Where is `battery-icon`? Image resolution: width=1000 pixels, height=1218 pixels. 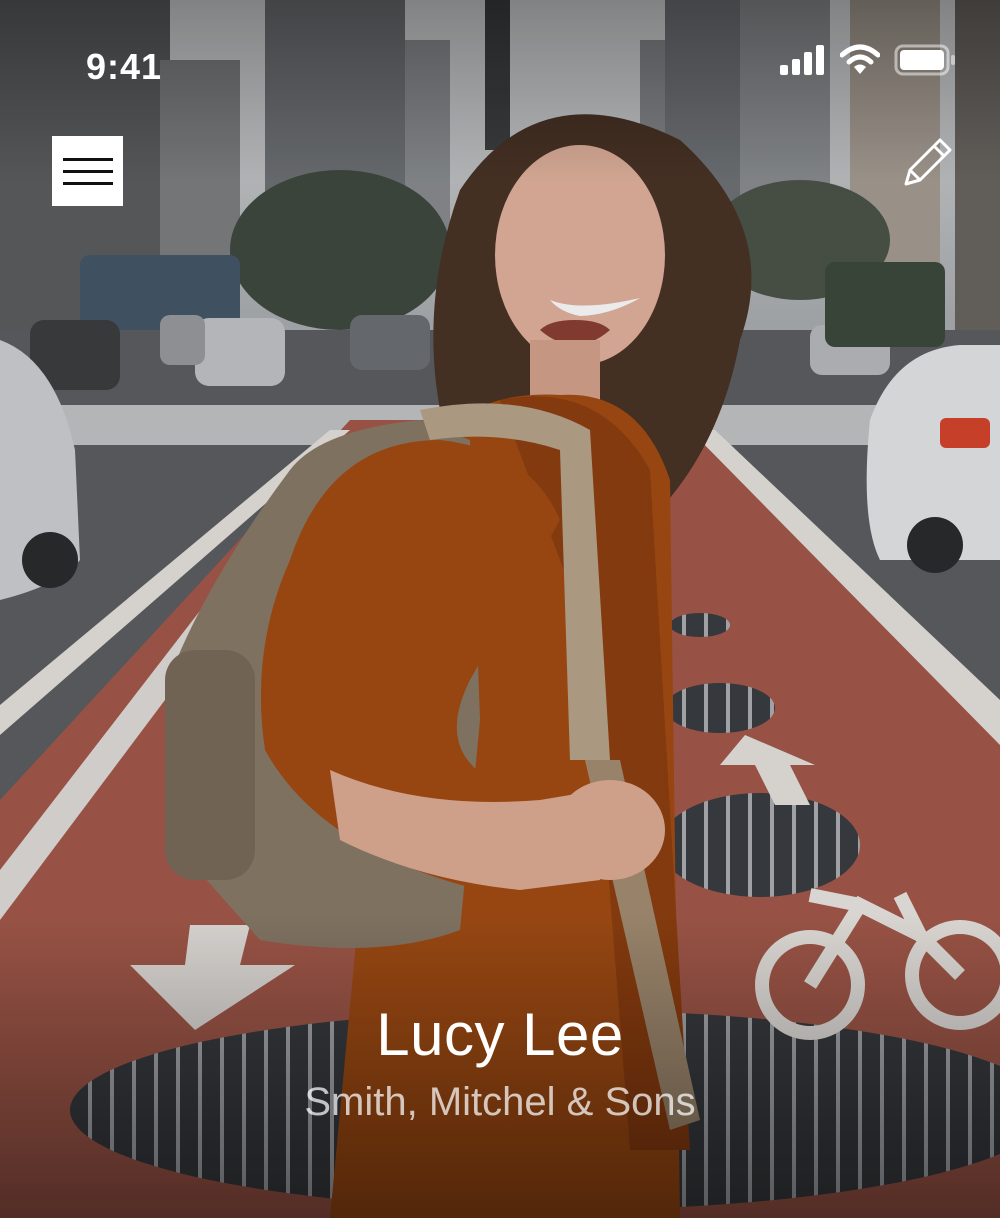
battery-icon is located at coordinates (924, 60).